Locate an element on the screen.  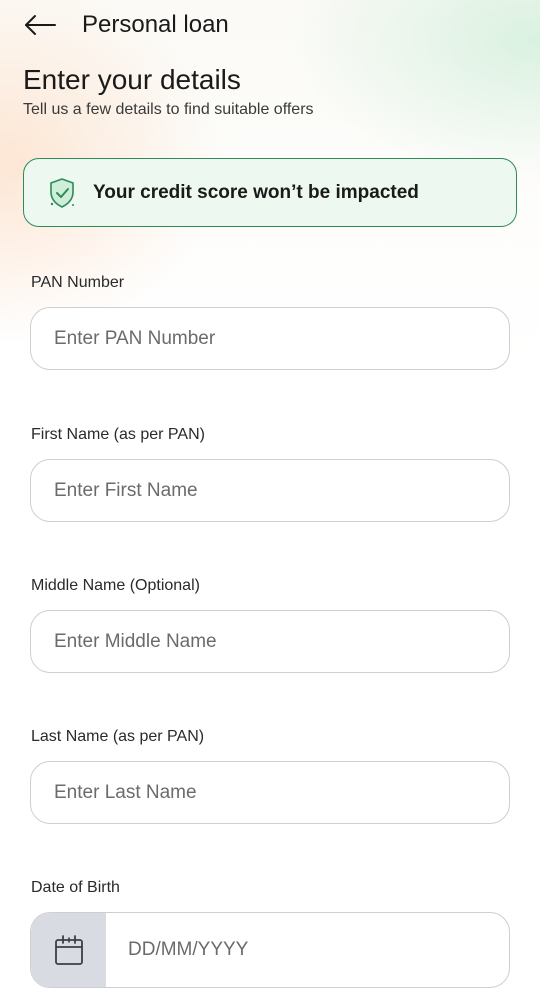
pan-number-input is located at coordinates (270, 338).